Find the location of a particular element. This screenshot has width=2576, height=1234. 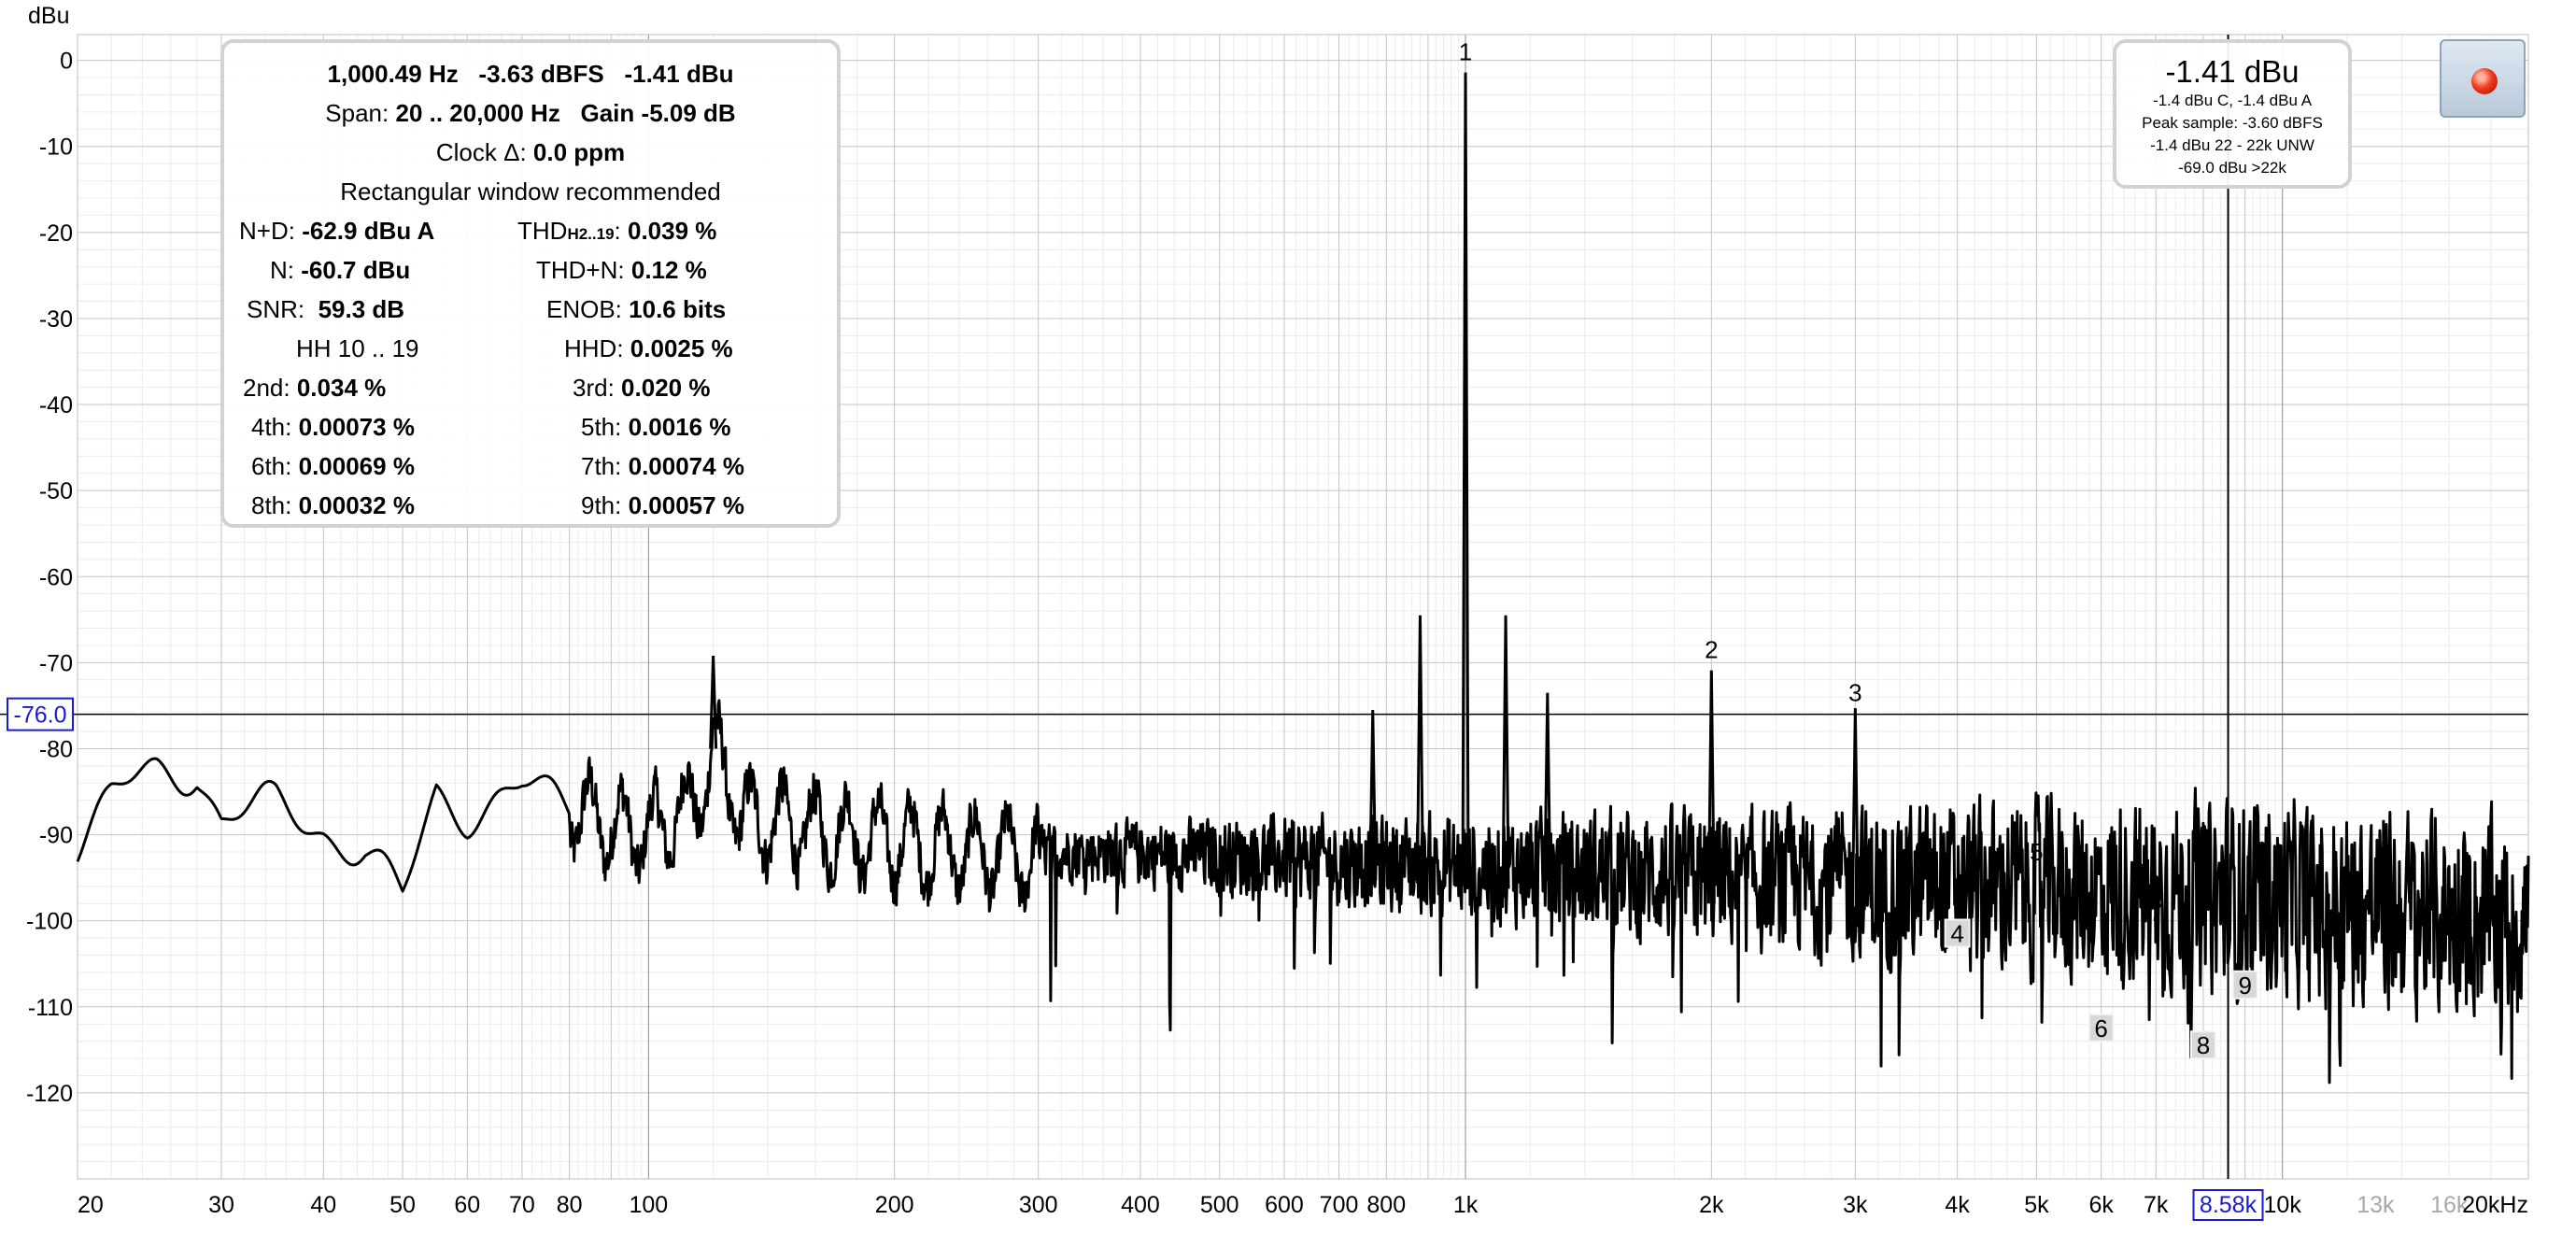

h2-label: 2nd: is located at coordinates (266, 388).